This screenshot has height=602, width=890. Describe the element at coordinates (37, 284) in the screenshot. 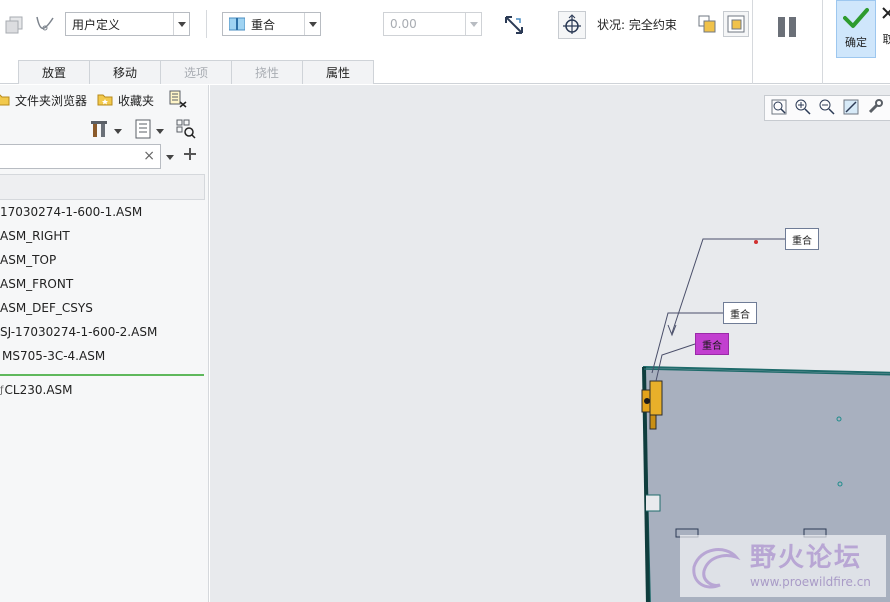

I see `tree-item-label: ASM_FRONT` at that location.